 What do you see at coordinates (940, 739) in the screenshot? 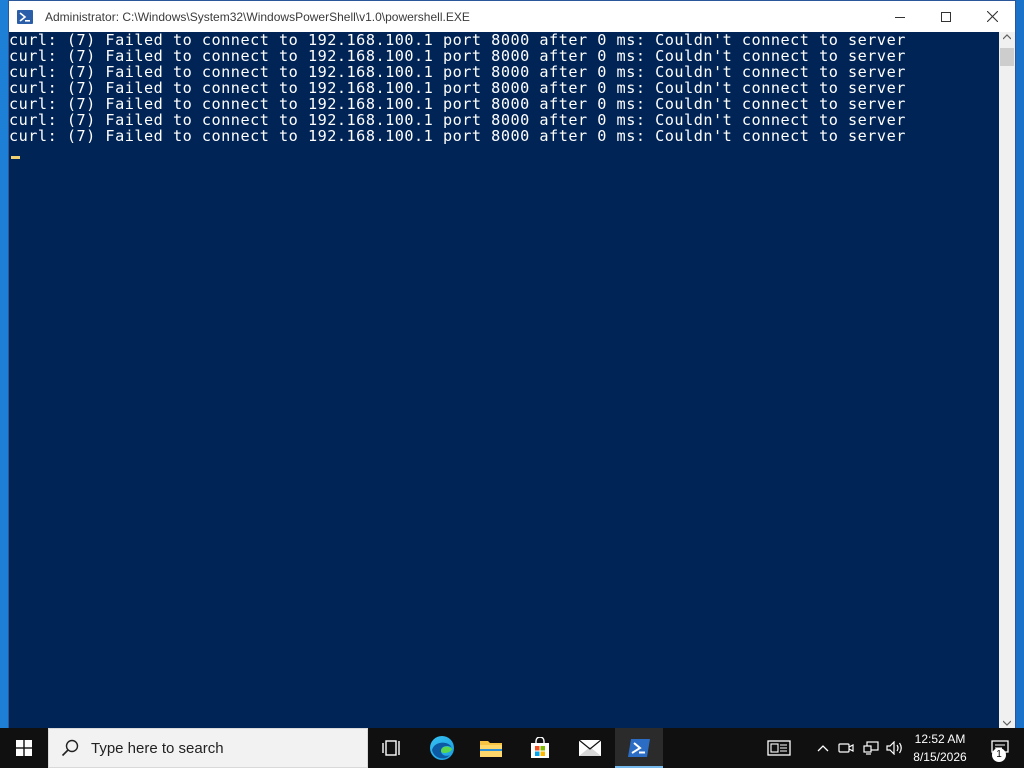
I see `clock-time: 12:52 AM` at bounding box center [940, 739].